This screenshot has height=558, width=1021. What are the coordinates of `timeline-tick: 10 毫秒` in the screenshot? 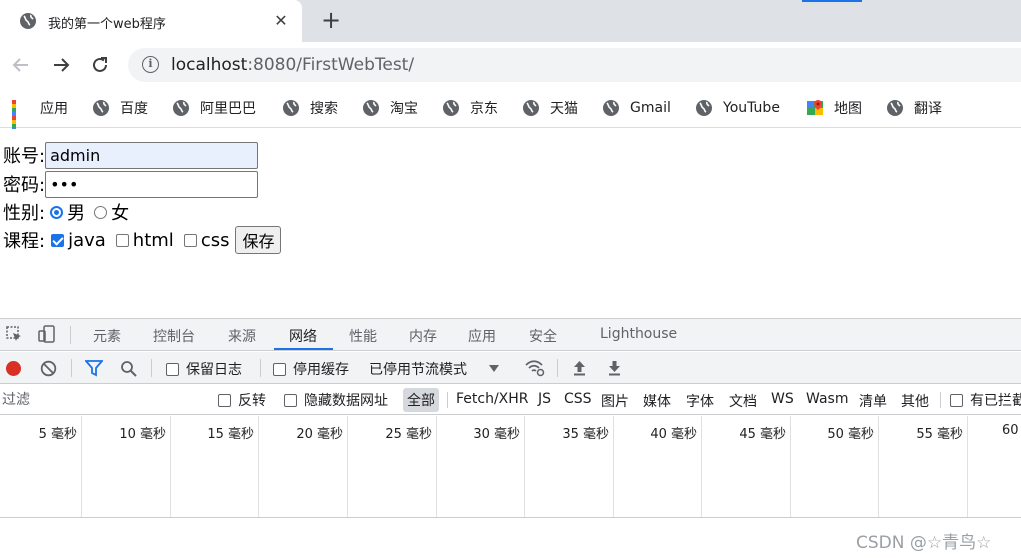 It's located at (126, 466).